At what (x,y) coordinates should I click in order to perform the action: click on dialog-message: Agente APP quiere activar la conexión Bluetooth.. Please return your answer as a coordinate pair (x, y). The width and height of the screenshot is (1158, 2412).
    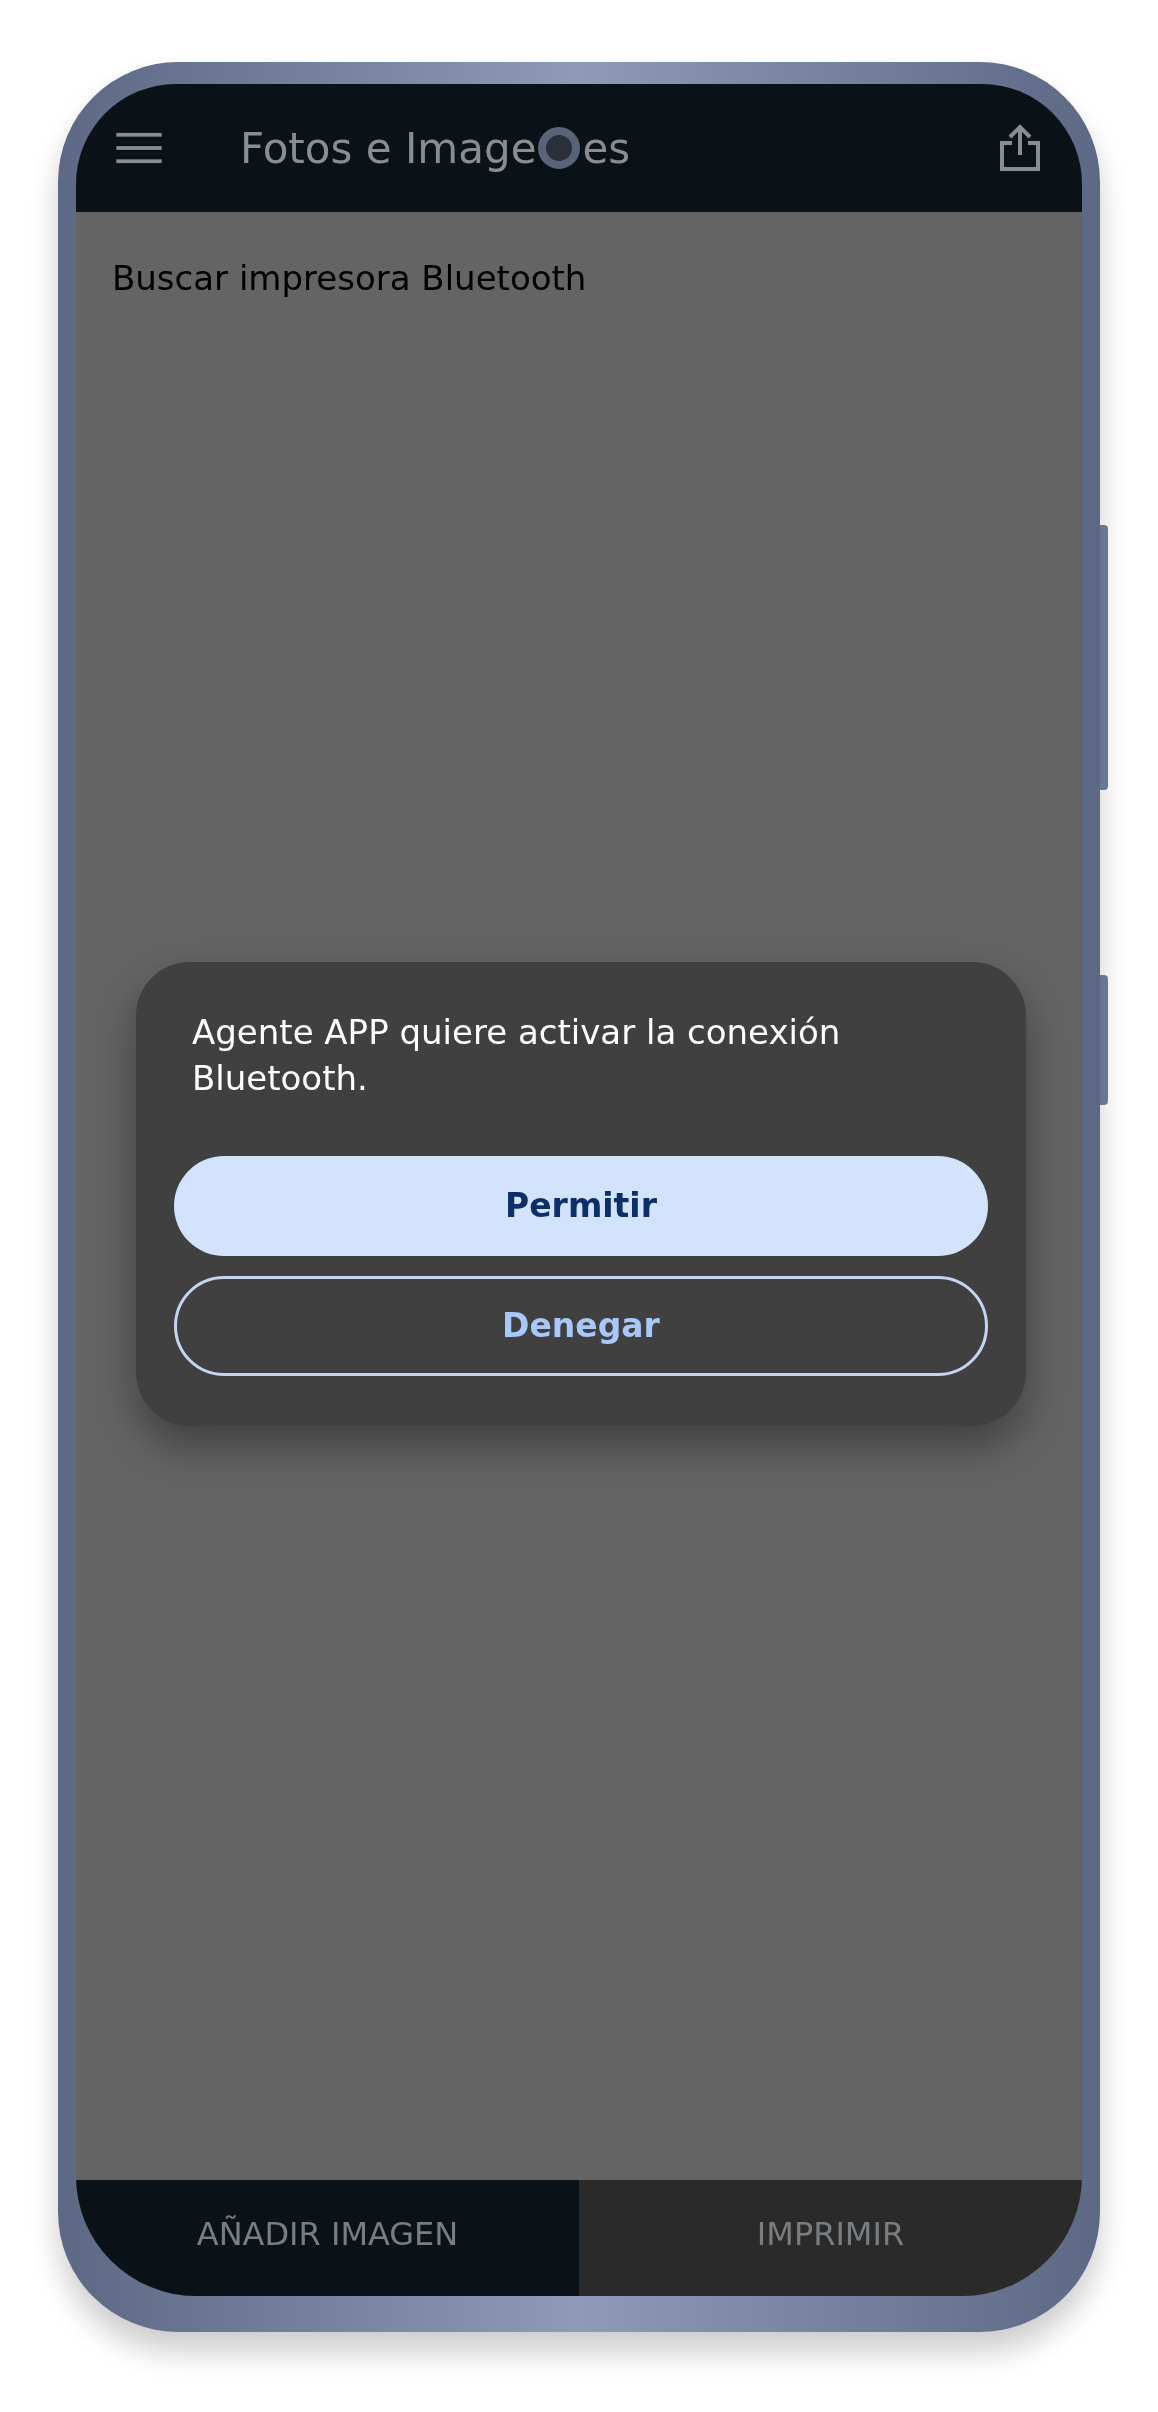
    Looking at the image, I should click on (516, 1055).